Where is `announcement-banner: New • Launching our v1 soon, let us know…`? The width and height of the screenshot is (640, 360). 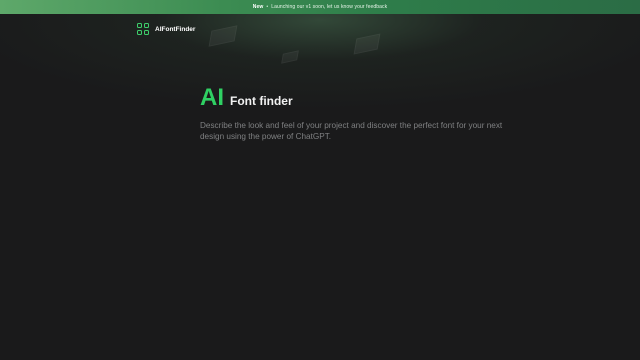 announcement-banner: New • Launching our v1 soon, let us know… is located at coordinates (320, 7).